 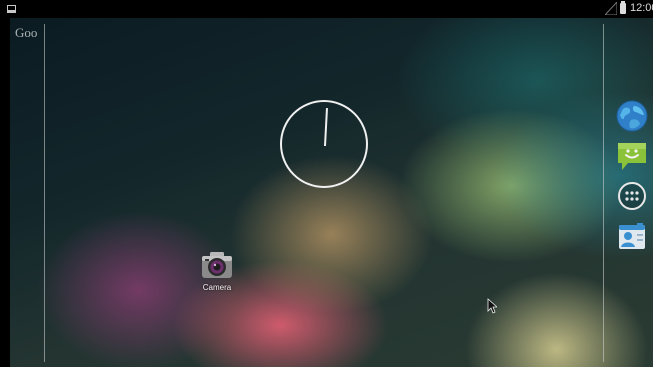 What do you see at coordinates (28, 192) in the screenshot?
I see `google-search-bar: Goo` at bounding box center [28, 192].